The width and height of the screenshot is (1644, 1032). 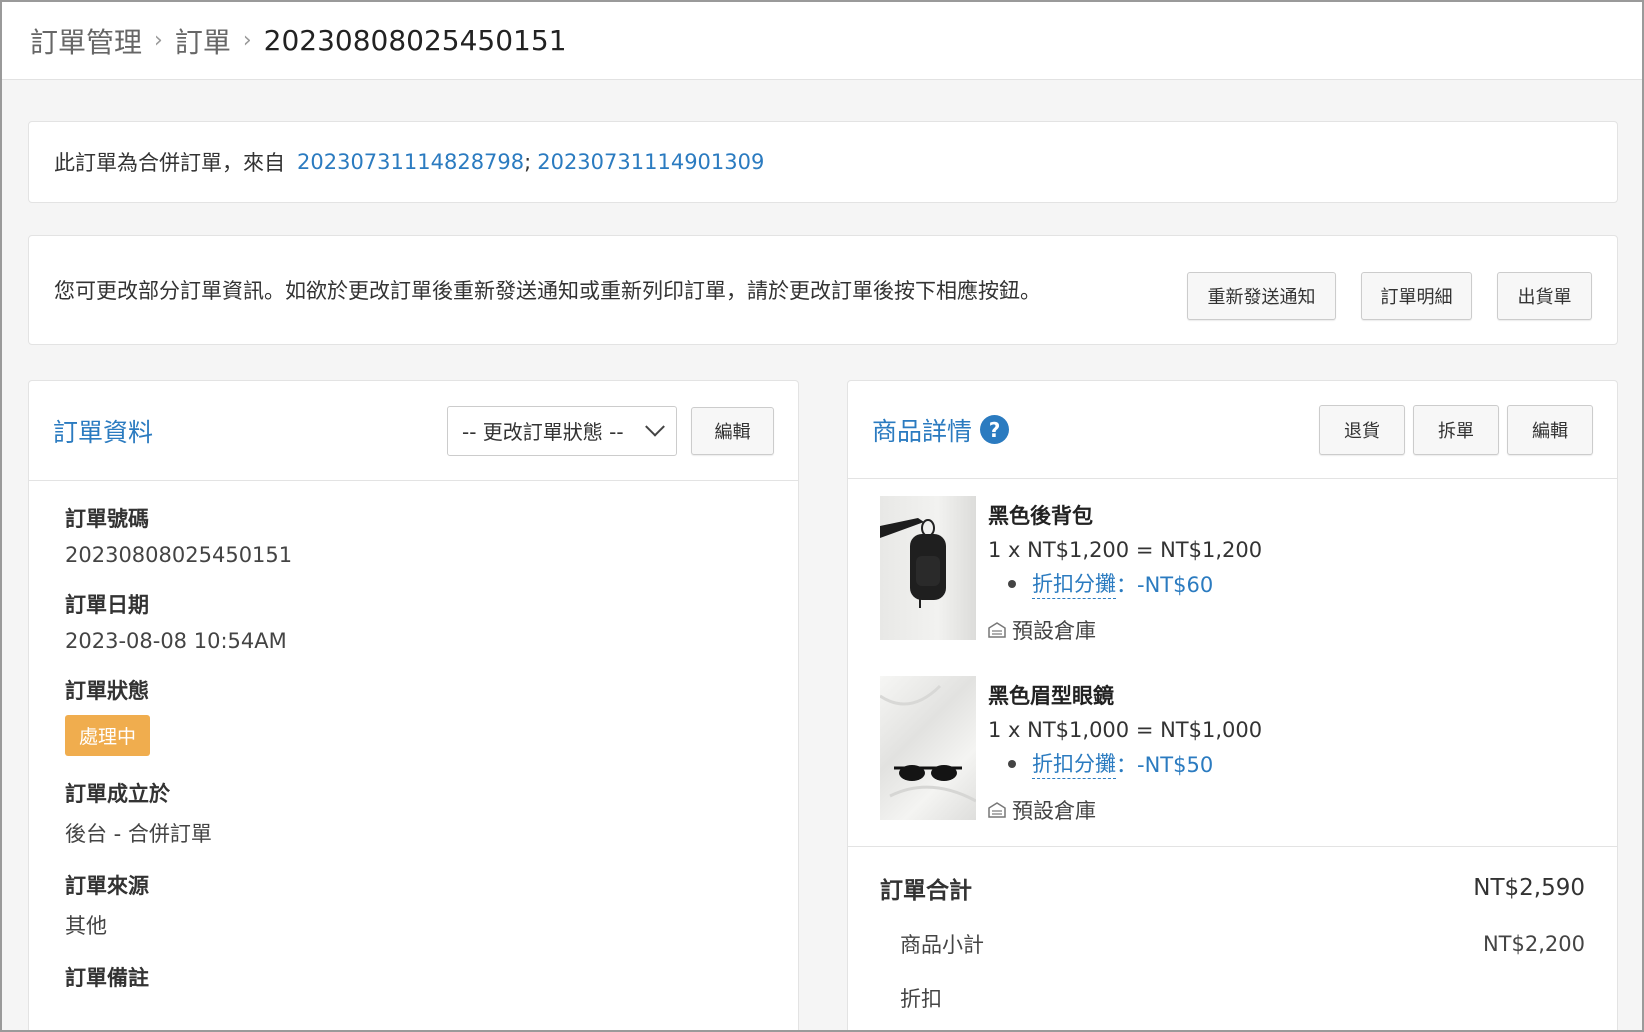 I want to click on product-details-title-text: 商品詳情, so click(x=922, y=431).